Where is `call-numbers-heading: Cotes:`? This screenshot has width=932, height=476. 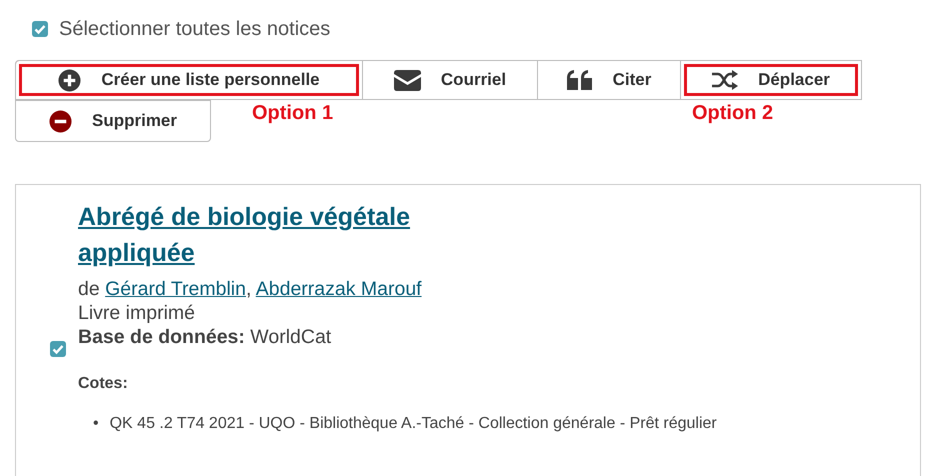
call-numbers-heading: Cotes: is located at coordinates (103, 384).